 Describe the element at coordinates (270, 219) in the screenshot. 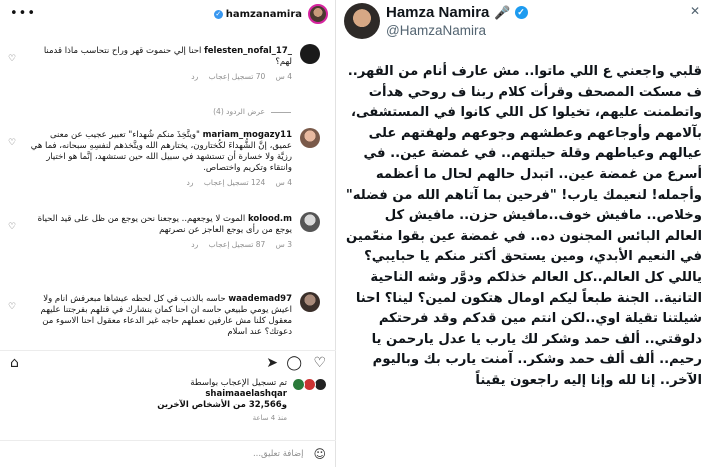

I see `comment-username: kolood.m` at that location.